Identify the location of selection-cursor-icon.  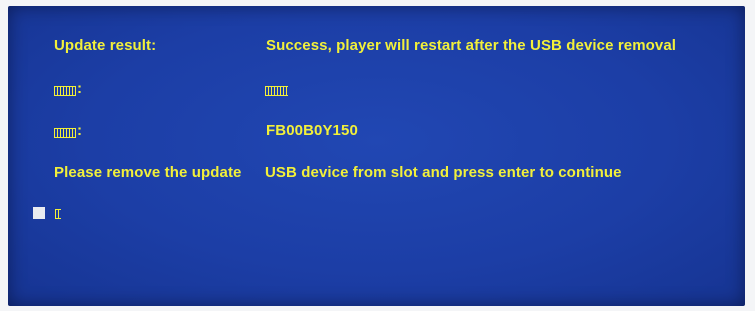
(39, 213).